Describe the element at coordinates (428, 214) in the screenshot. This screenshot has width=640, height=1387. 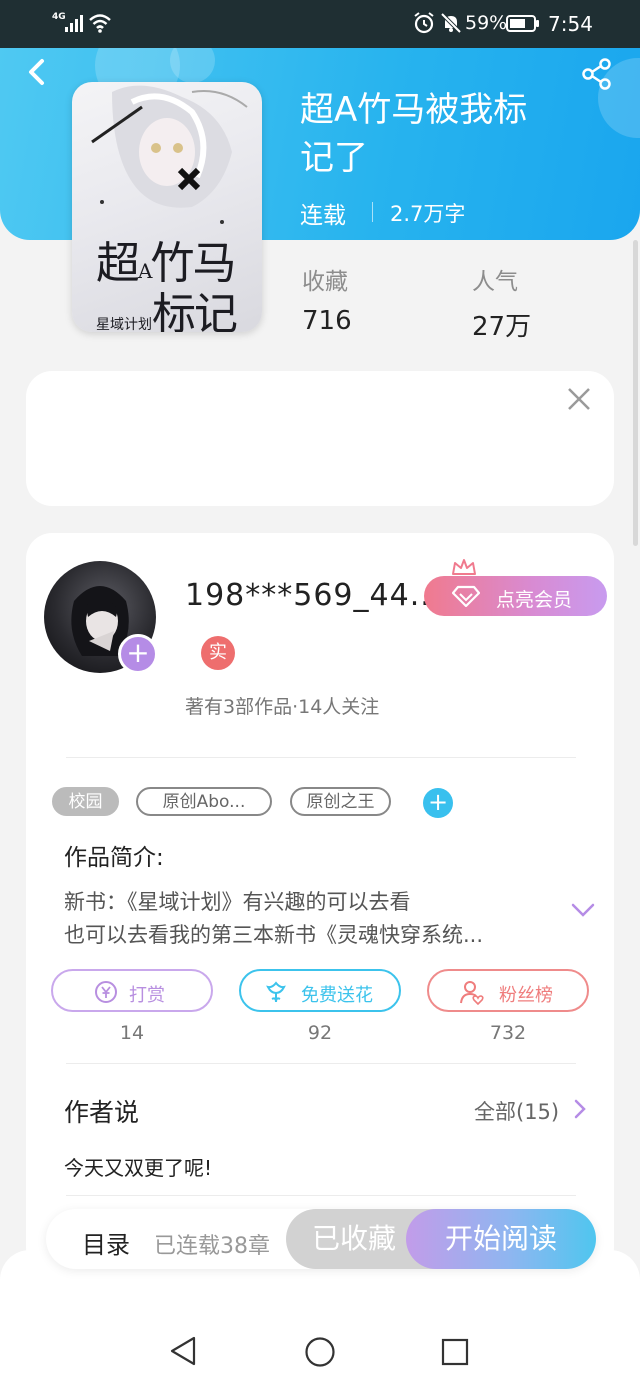
I see `word-count: 2.7万字` at that location.